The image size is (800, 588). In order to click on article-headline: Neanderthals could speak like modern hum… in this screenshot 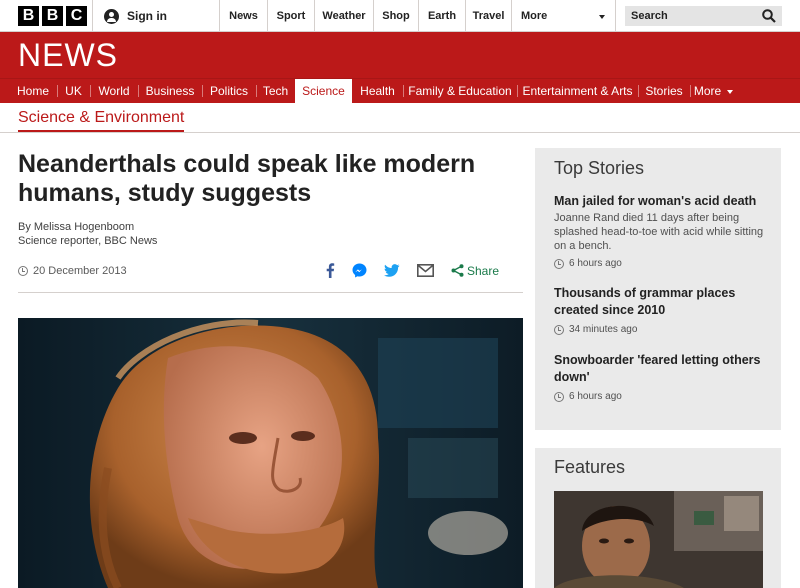, I will do `click(247, 178)`.